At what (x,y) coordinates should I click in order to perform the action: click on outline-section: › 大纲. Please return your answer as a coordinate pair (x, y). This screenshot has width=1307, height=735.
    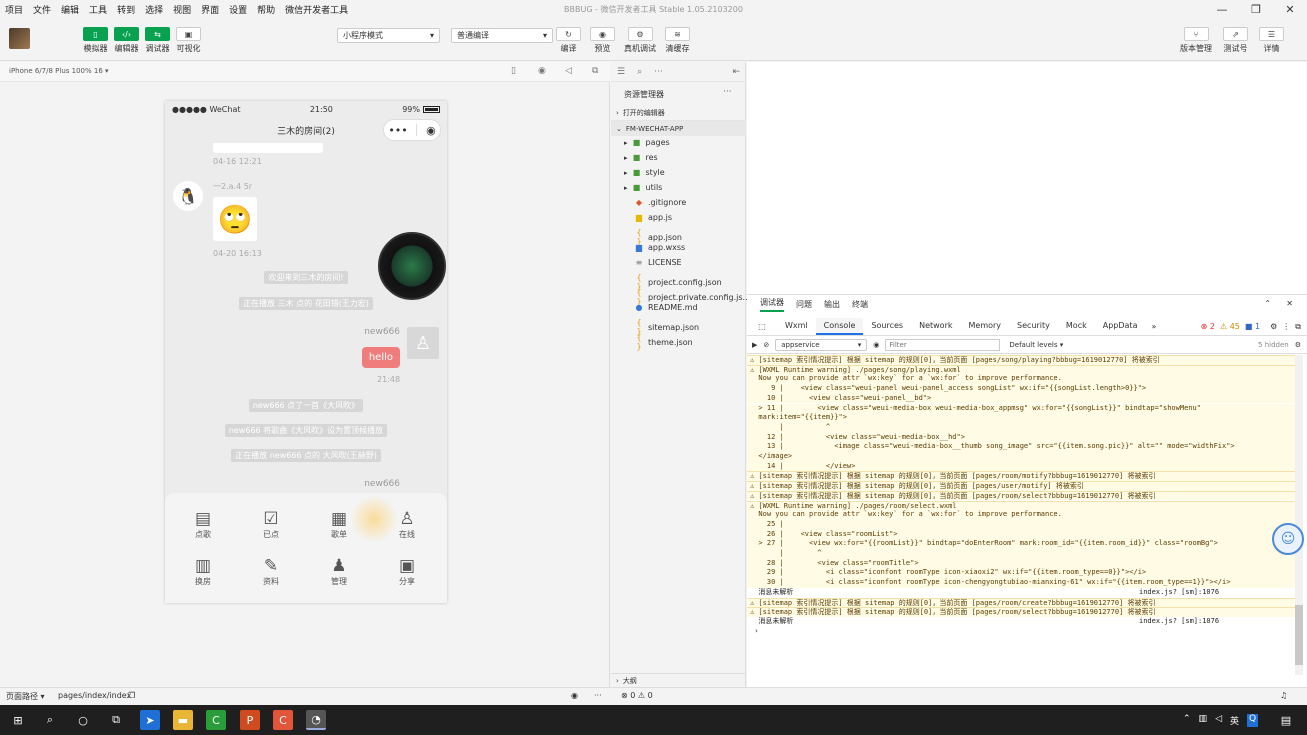
    Looking at the image, I should click on (678, 680).